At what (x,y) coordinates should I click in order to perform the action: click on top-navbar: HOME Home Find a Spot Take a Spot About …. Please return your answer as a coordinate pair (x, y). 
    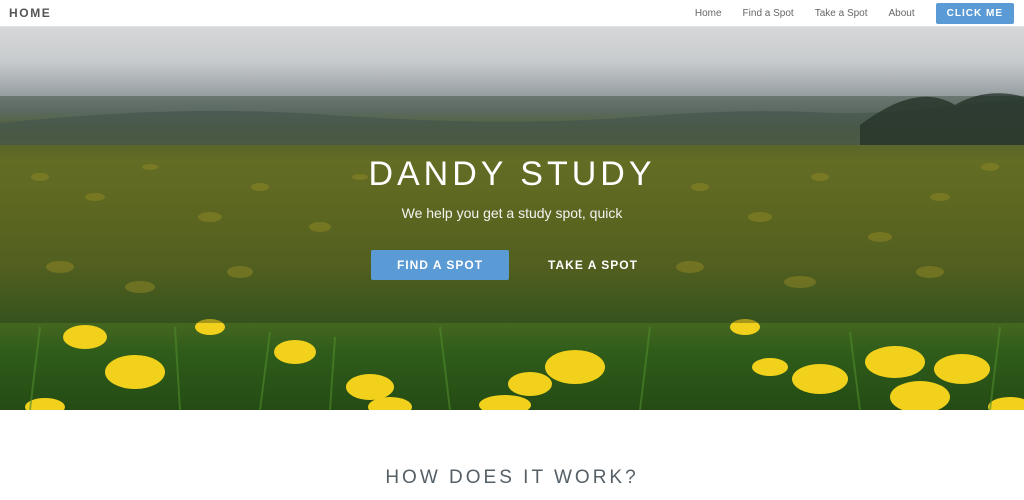
    Looking at the image, I should click on (512, 13).